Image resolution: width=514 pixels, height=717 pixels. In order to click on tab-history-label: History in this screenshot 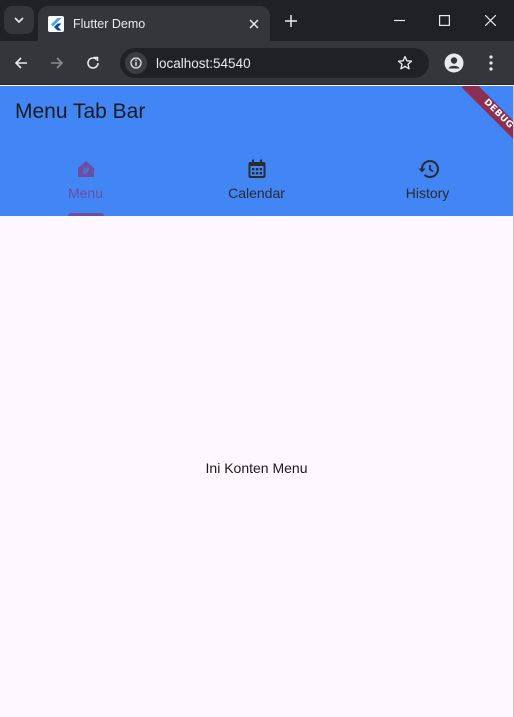, I will do `click(427, 193)`.